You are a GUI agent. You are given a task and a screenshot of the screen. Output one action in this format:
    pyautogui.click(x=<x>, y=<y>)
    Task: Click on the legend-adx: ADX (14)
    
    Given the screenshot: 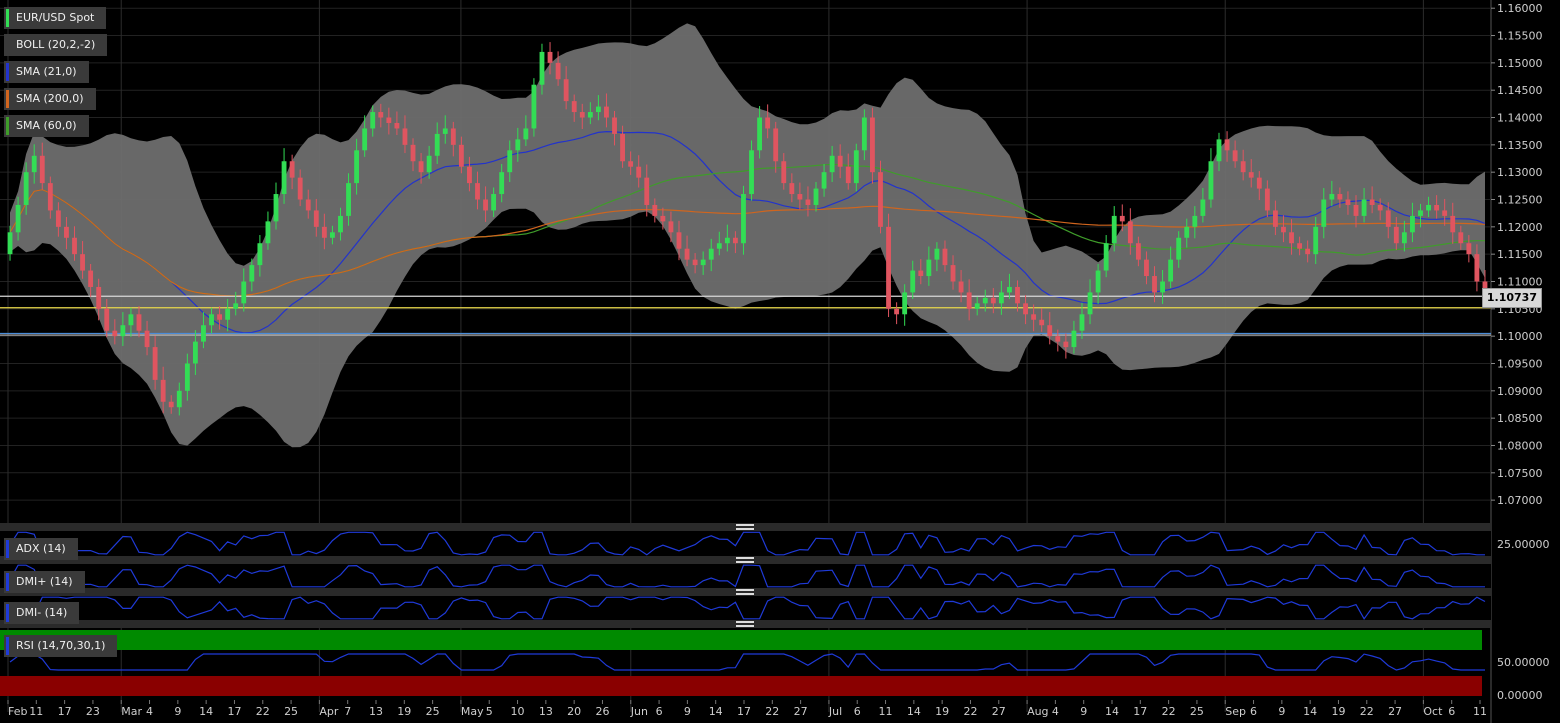 What is the action you would take?
    pyautogui.click(x=41, y=549)
    